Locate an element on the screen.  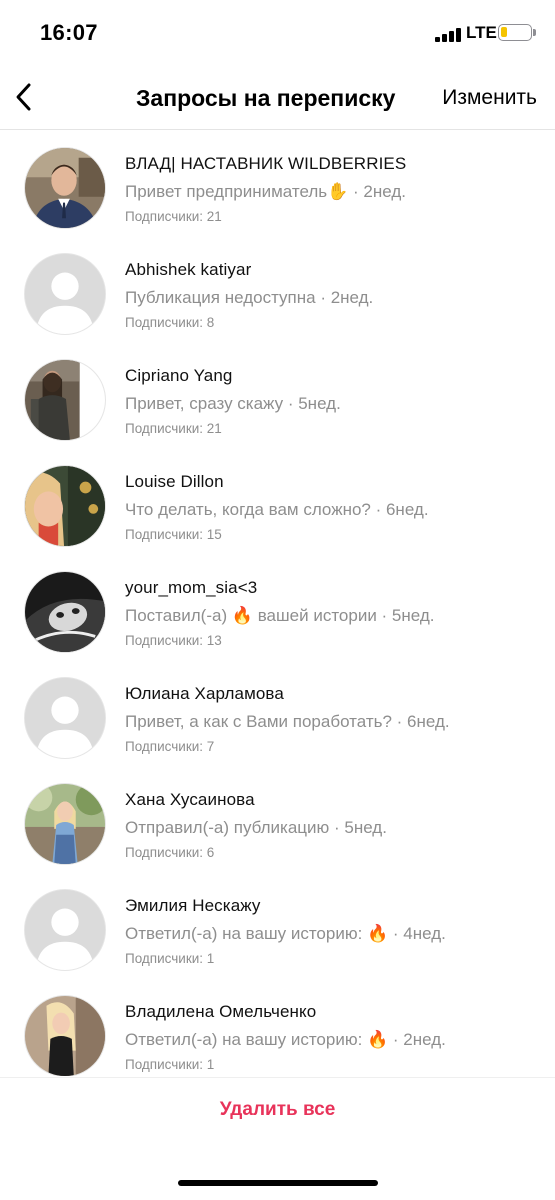
request-name: your_mom_sia<3 is located at coordinates (191, 587).